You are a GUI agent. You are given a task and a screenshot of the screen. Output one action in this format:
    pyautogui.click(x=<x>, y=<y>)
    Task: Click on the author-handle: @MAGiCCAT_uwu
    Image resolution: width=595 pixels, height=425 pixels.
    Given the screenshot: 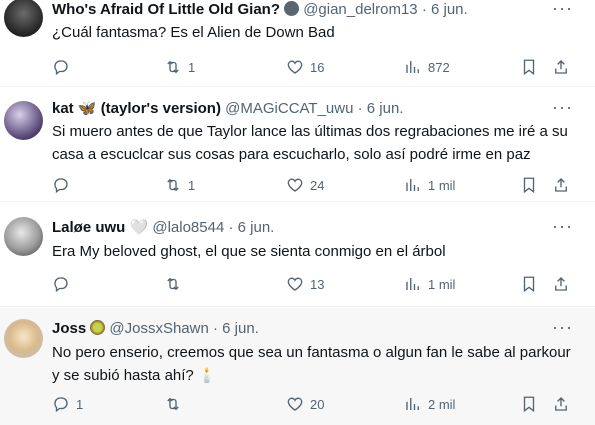 What is the action you would take?
    pyautogui.click(x=289, y=108)
    